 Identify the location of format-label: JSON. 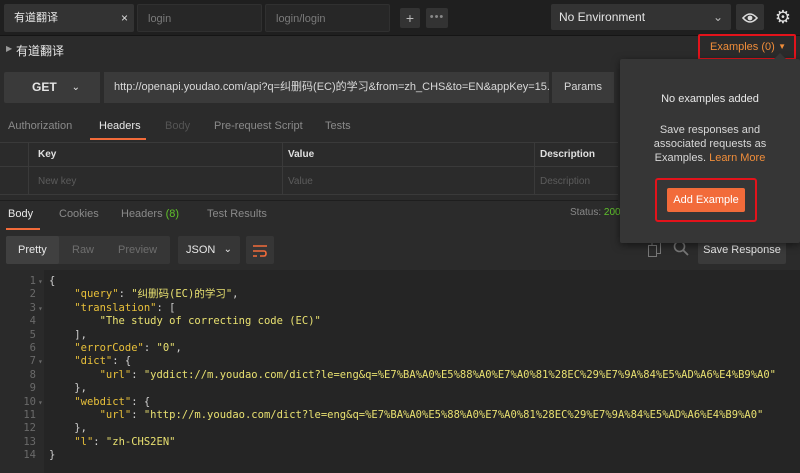
(201, 250).